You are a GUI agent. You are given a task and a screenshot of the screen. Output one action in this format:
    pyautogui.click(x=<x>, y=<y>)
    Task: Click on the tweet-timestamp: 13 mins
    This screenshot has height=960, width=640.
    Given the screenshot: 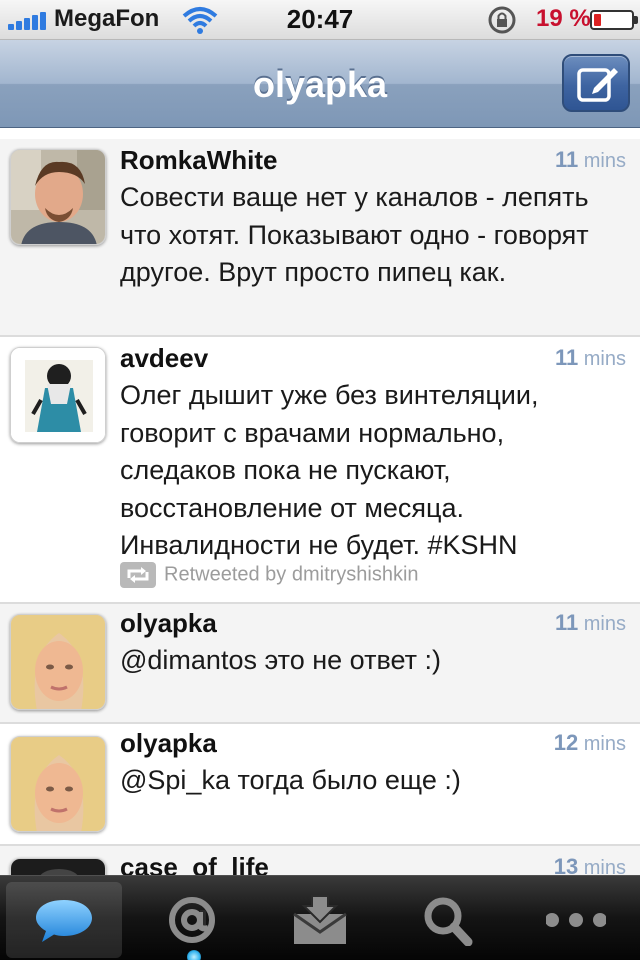 What is the action you would take?
    pyautogui.click(x=590, y=864)
    